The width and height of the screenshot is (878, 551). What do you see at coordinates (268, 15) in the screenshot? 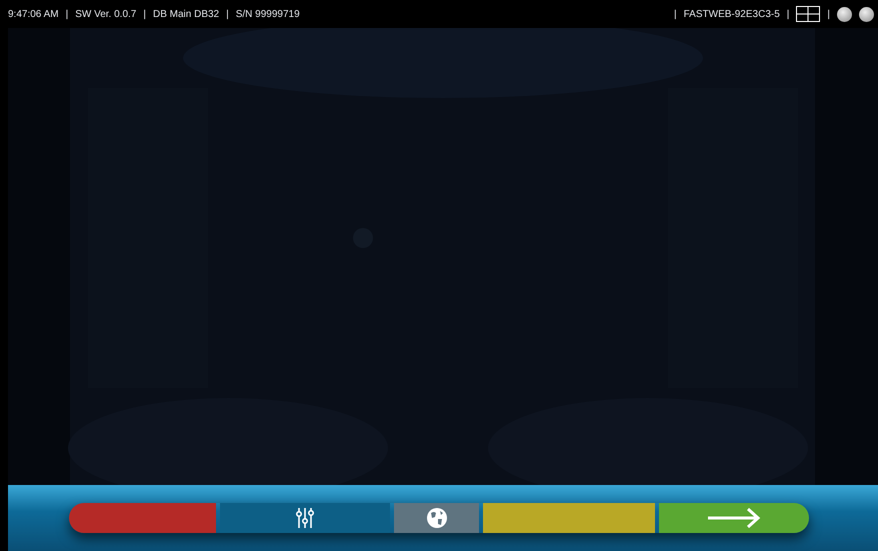
I see `status-text: S/N 99999719` at bounding box center [268, 15].